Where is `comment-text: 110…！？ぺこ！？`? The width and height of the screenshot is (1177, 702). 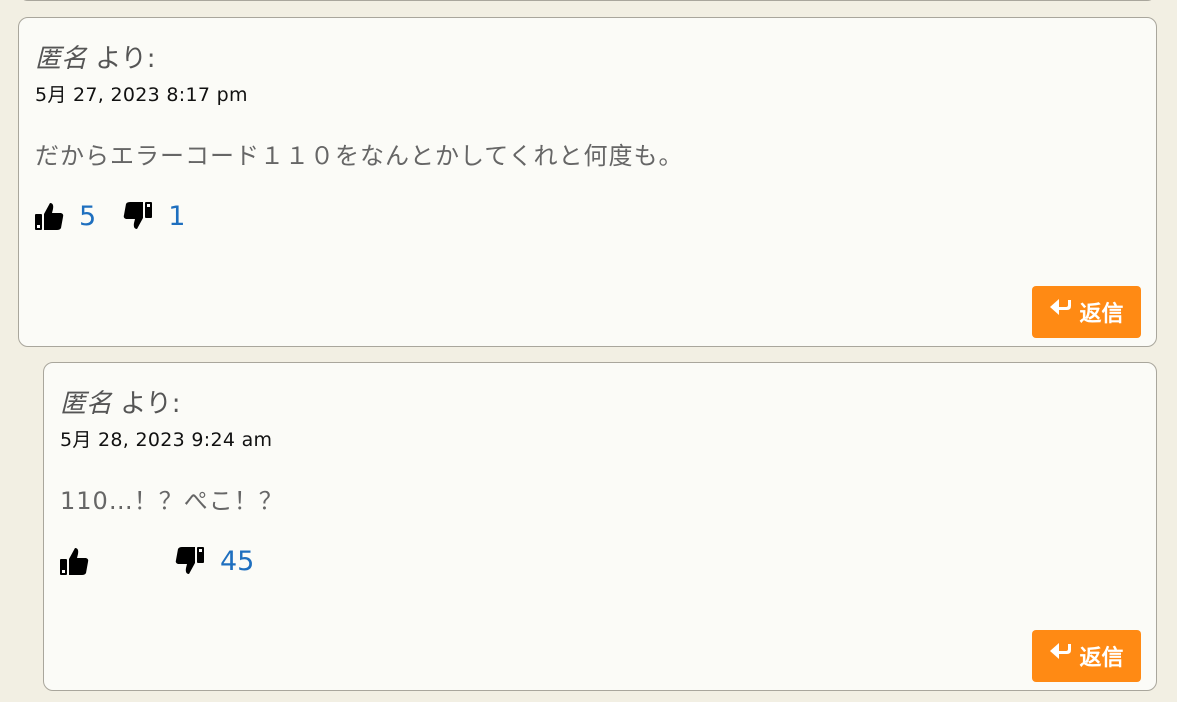 comment-text: 110…！？ぺこ！？ is located at coordinates (172, 501).